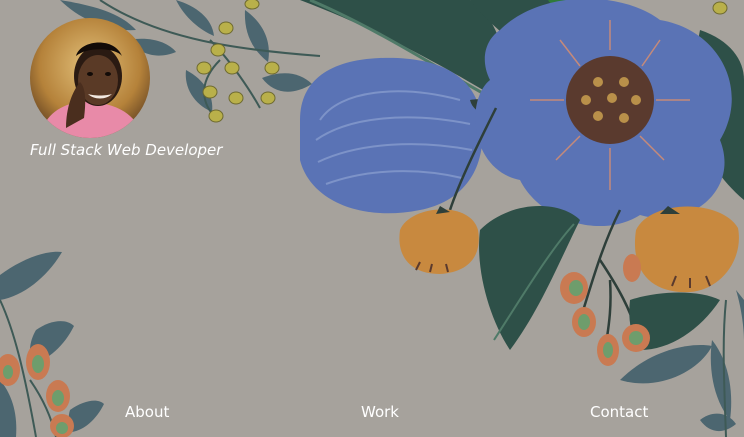  What do you see at coordinates (126, 150) in the screenshot?
I see `tagline: Full Stack Web Developer` at bounding box center [126, 150].